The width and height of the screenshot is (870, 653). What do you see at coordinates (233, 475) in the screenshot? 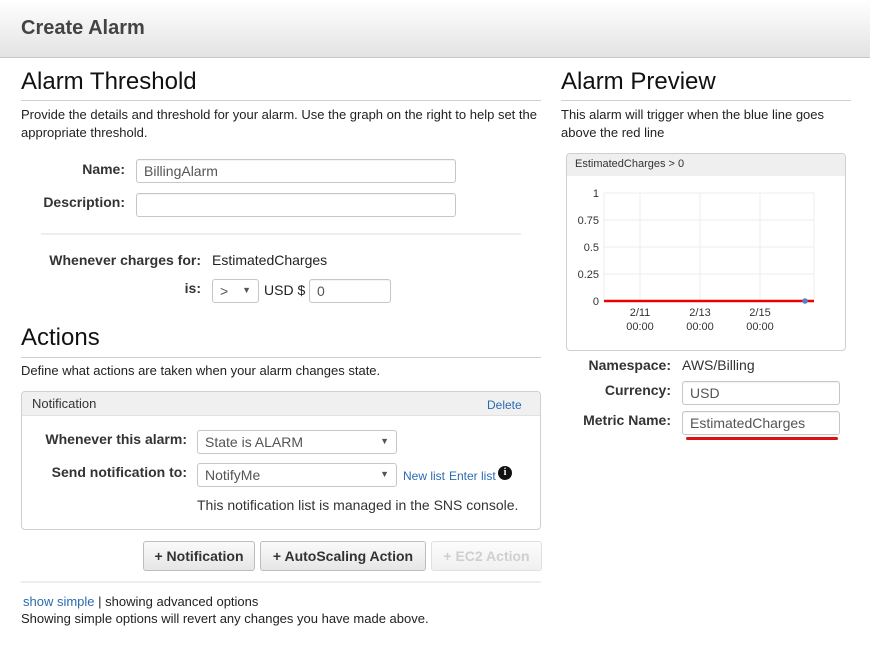
I see `topic-value: NotifyMe` at bounding box center [233, 475].